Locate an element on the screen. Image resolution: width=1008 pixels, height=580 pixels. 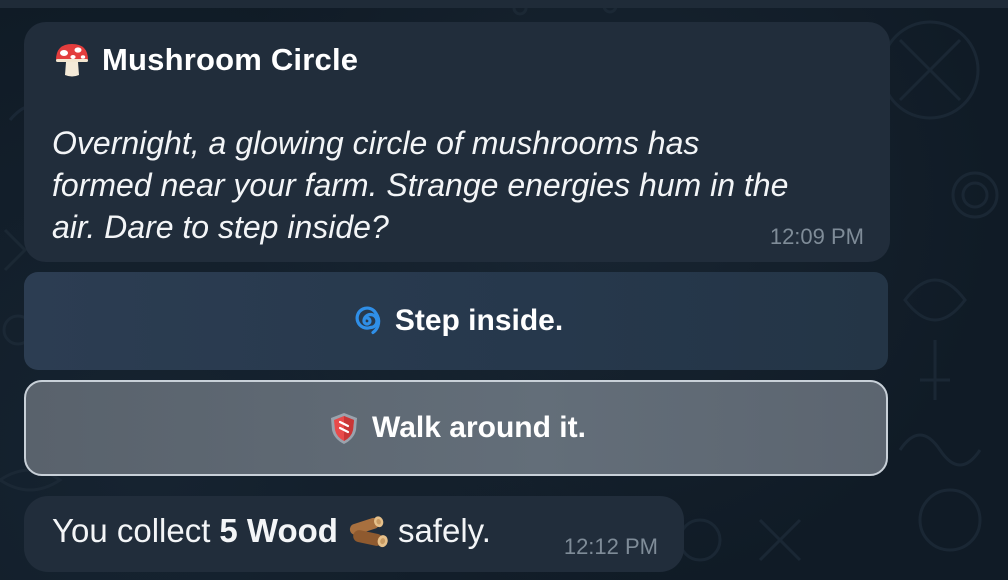
previous-message-edge is located at coordinates (504, 4).